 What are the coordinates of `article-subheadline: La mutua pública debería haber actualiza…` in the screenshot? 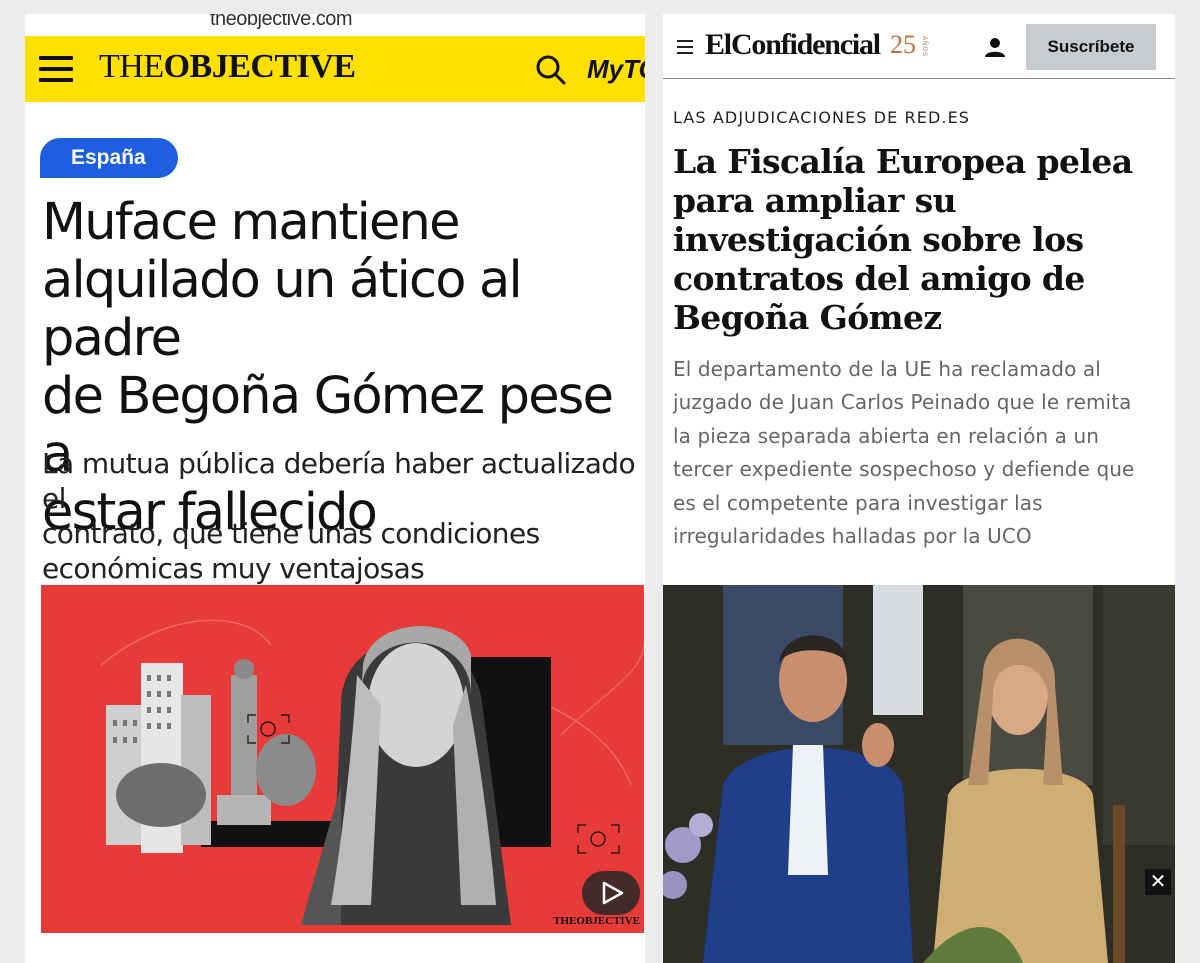 It's located at (339, 516).